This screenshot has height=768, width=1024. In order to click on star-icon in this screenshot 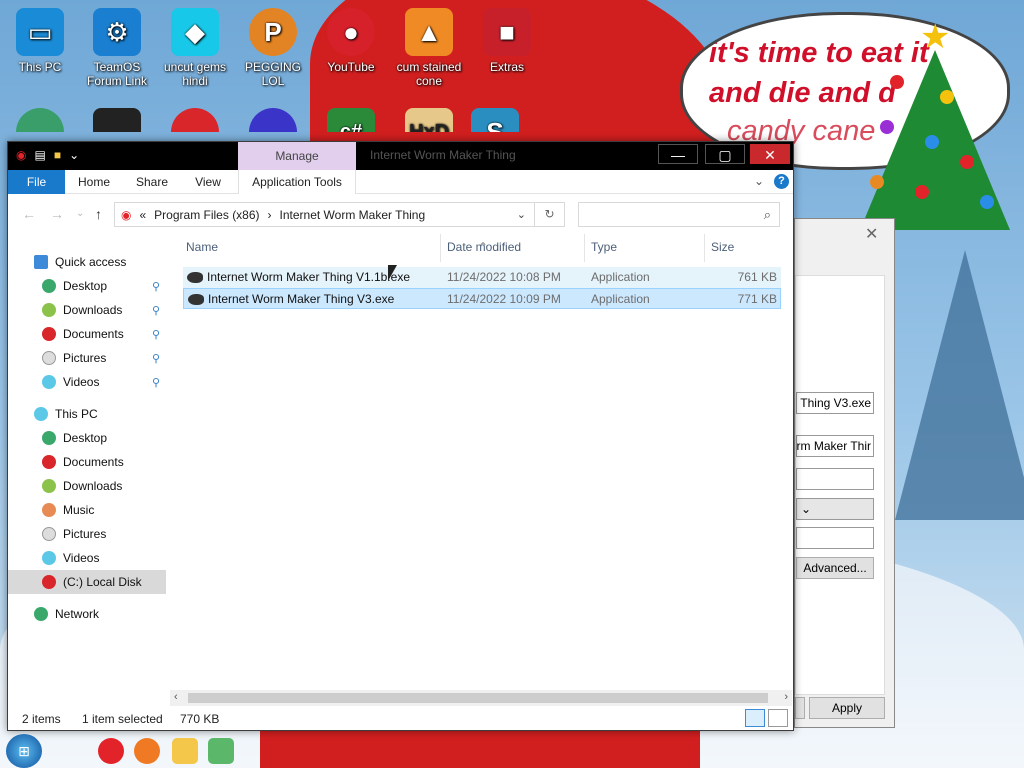, I will do `click(41, 262)`.